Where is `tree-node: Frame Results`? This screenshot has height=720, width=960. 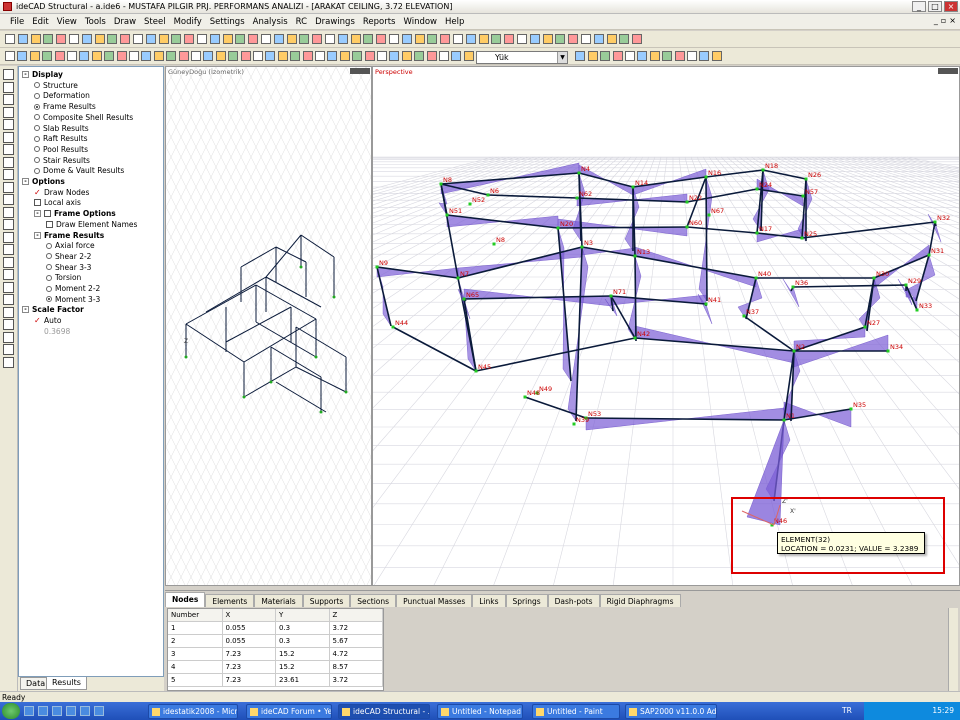 tree-node: Frame Results is located at coordinates (65, 106).